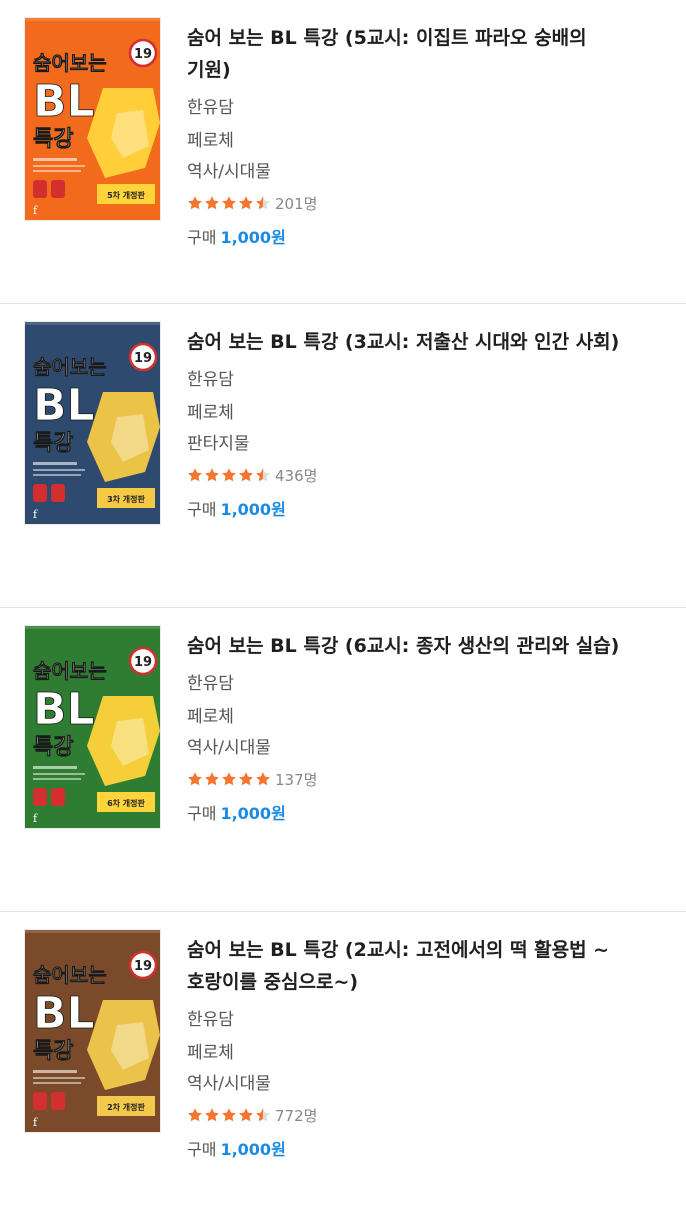 Image resolution: width=686 pixels, height=1216 pixels. Describe the element at coordinates (296, 203) in the screenshot. I see `rating-count: 201명` at that location.